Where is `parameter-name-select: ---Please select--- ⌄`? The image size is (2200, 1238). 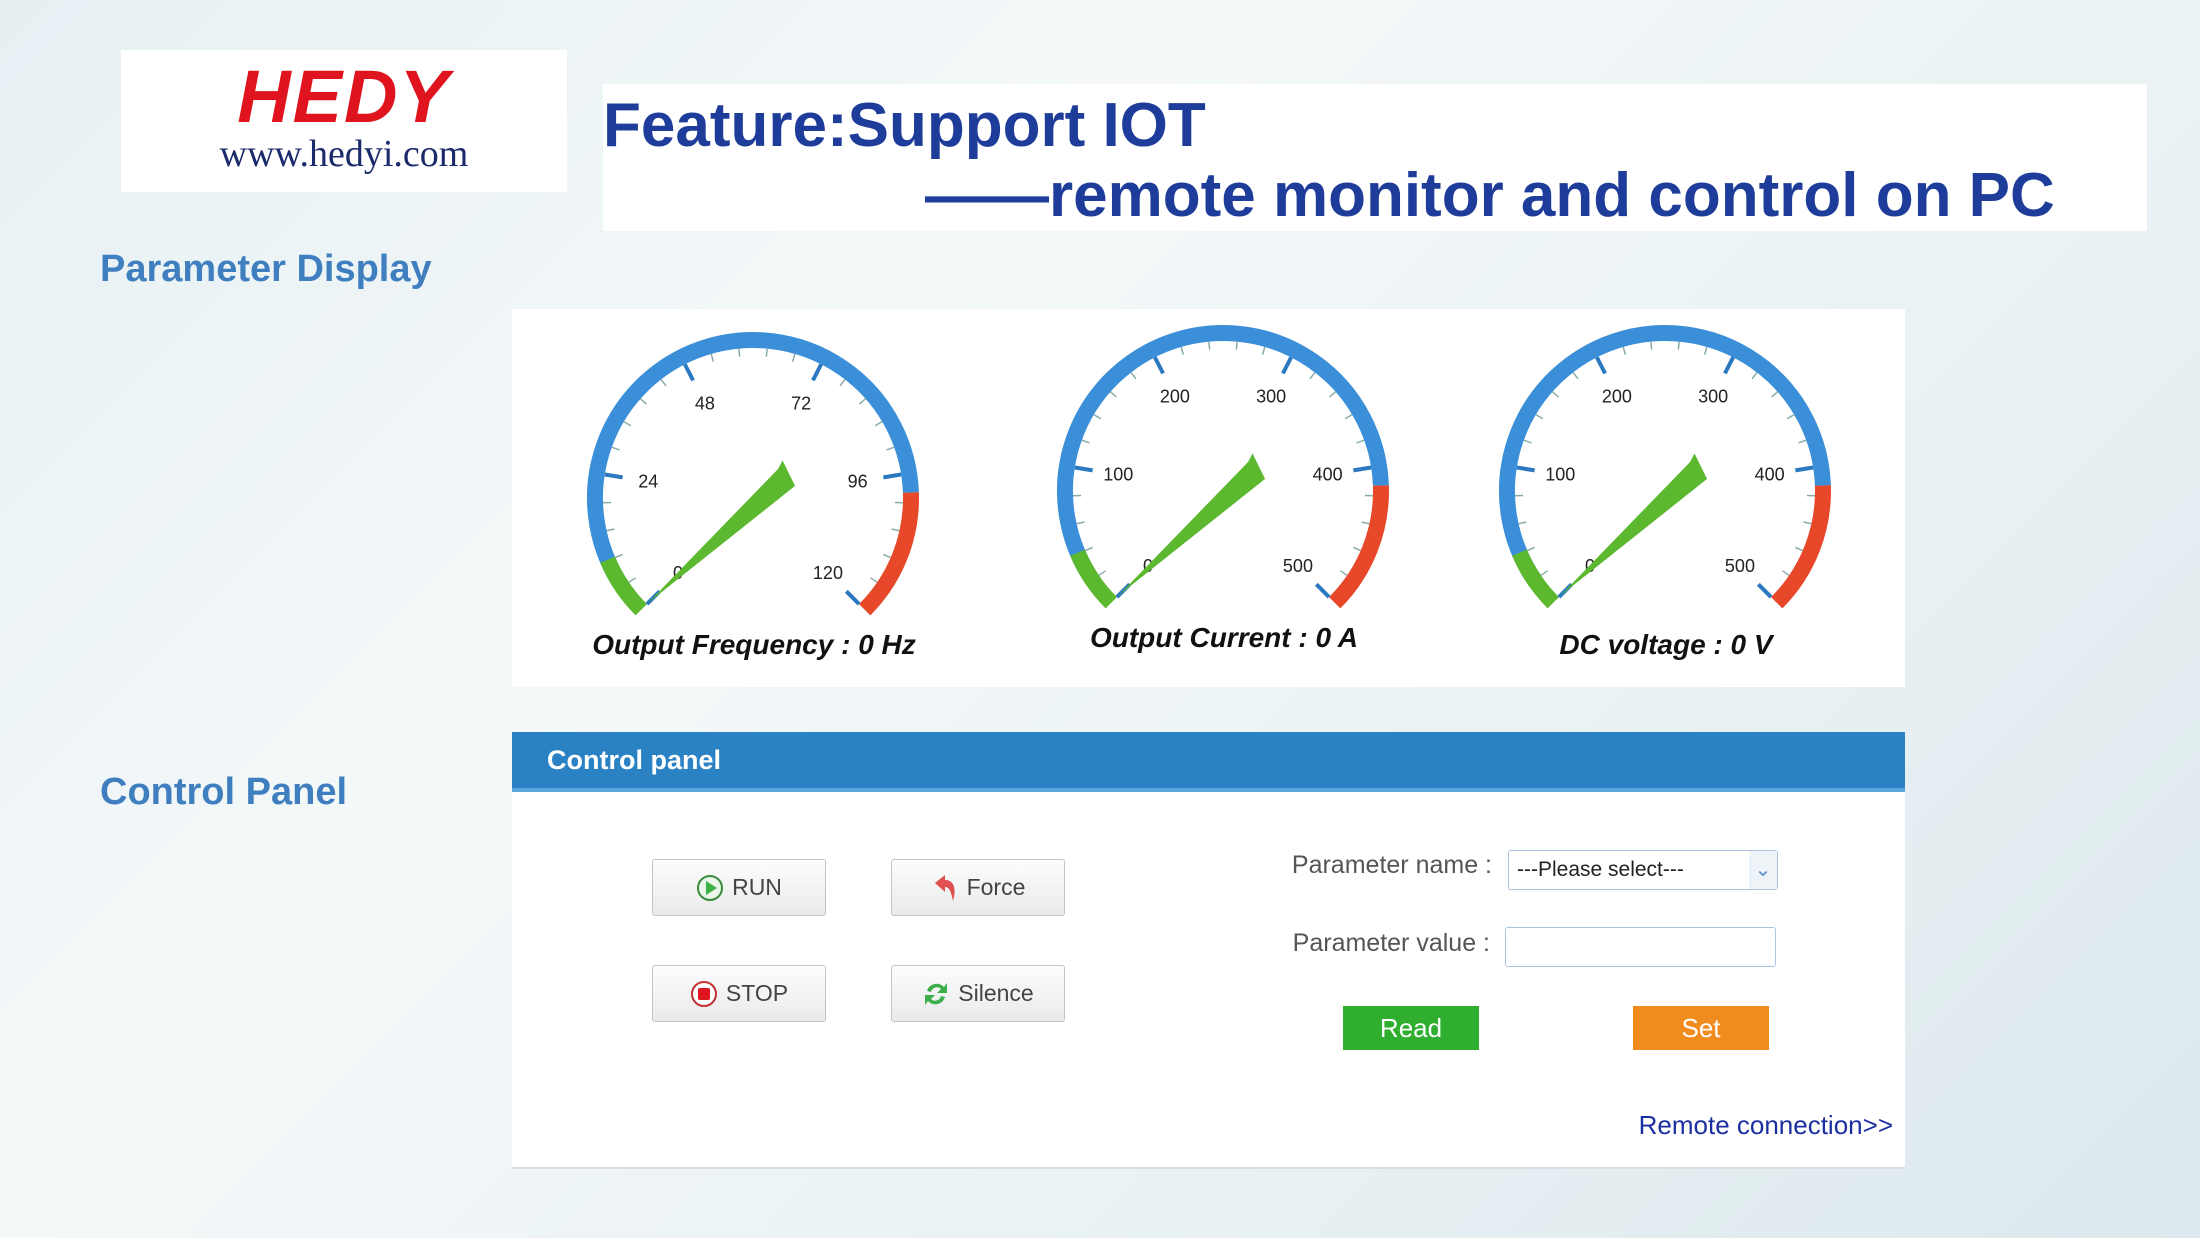 parameter-name-select: ---Please select--- ⌄ is located at coordinates (1643, 870).